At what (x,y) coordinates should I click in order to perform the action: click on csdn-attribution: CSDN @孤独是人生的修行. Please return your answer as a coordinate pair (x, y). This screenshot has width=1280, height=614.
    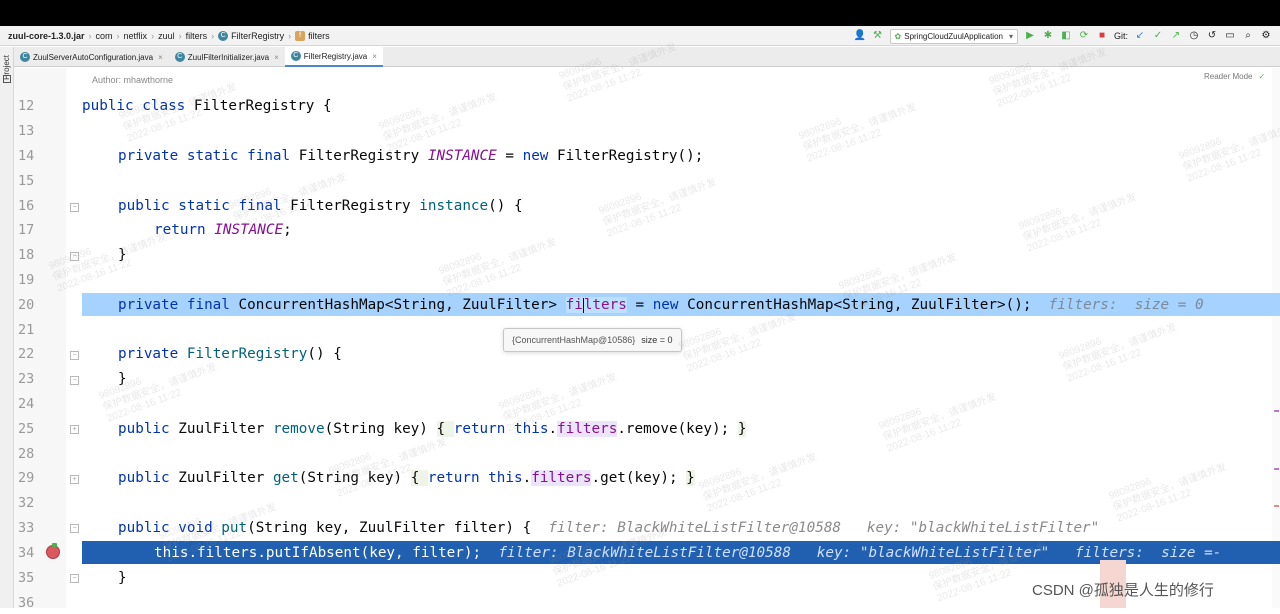
    Looking at the image, I should click on (1123, 590).